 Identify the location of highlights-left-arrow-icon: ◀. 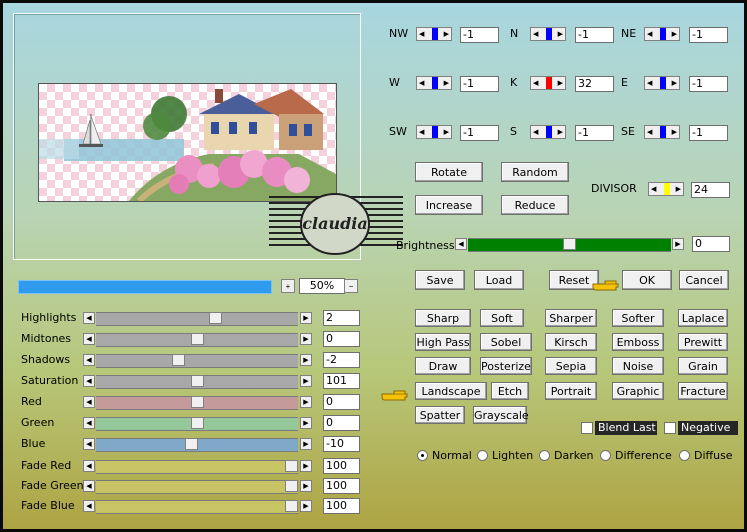
(89, 318).